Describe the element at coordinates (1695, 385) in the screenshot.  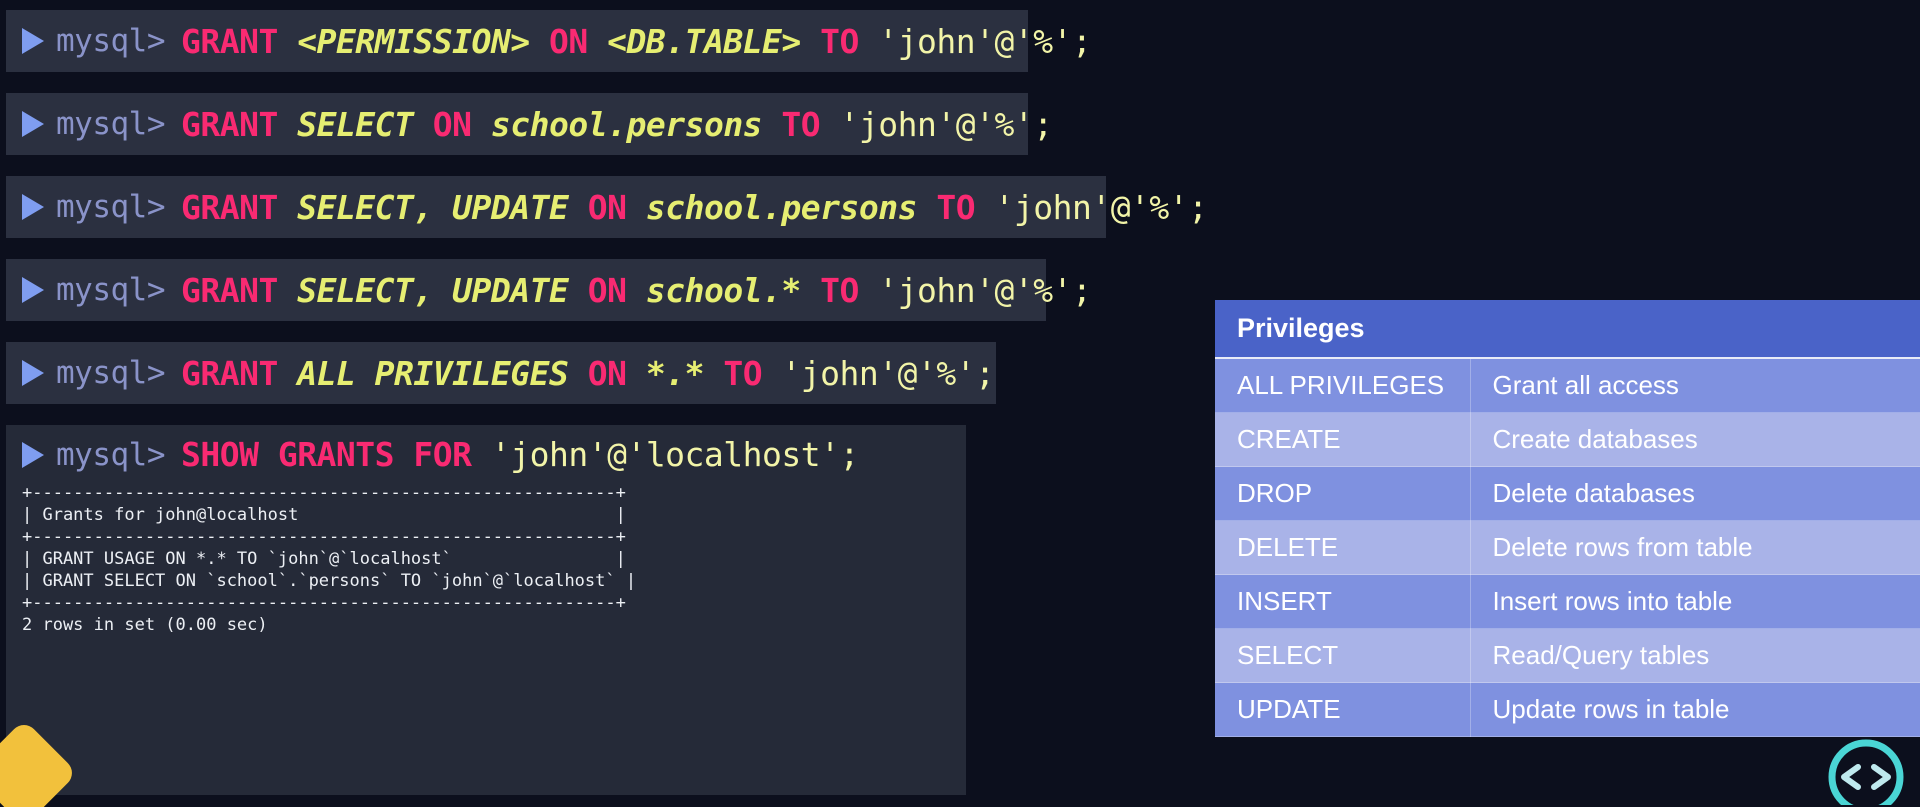
I see `privilege-description-cell: Grant all access` at that location.